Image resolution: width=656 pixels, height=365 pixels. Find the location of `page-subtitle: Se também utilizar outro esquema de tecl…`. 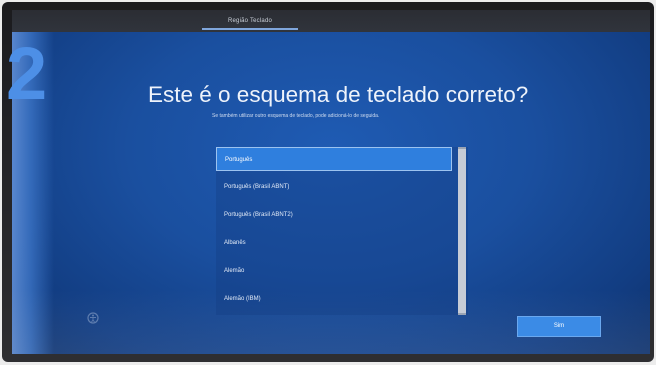

page-subtitle: Se também utilizar outro esquema de tecl… is located at coordinates (296, 116).